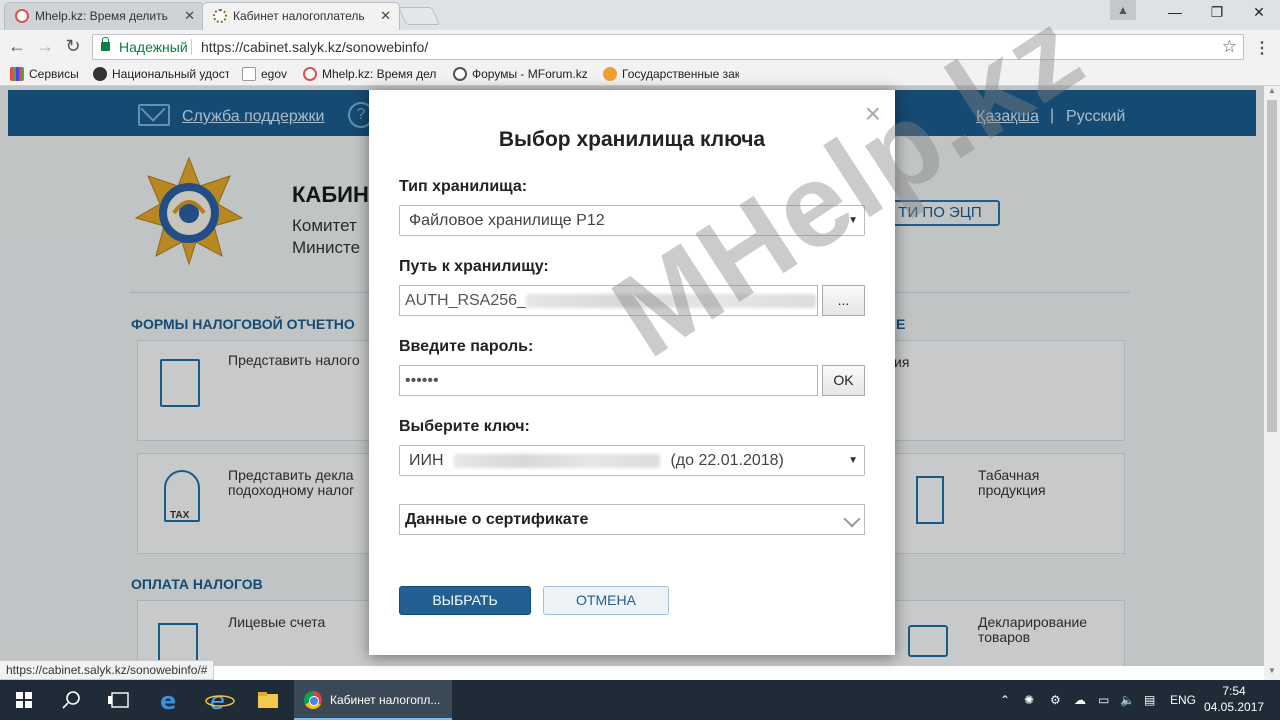 The image size is (1280, 720). I want to click on page-scrollbar: ▲ ▼, so click(1272, 383).